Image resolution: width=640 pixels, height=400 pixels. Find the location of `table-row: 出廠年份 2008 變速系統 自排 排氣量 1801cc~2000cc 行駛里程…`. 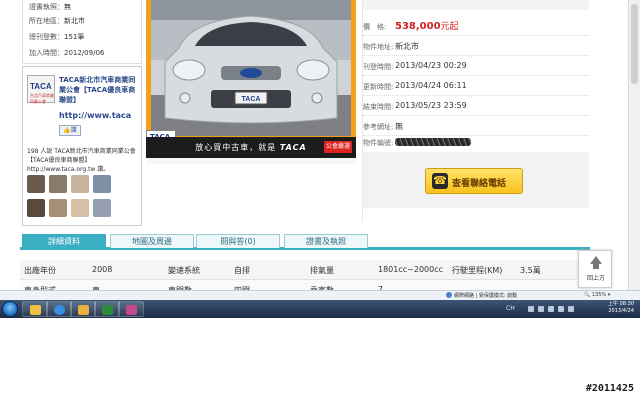

table-row: 出廠年份 2008 變速系統 自排 排氣量 1801cc~2000cc 行駛里程… is located at coordinates (305, 270).